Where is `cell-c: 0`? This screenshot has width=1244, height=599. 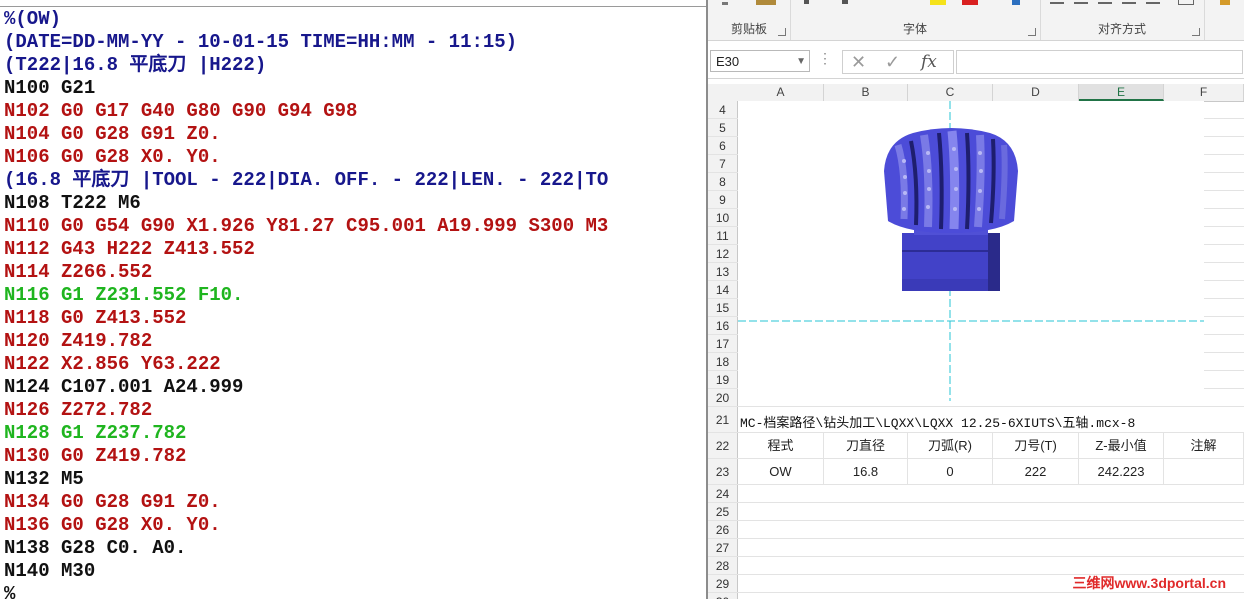
cell-c: 0 is located at coordinates (950, 471).